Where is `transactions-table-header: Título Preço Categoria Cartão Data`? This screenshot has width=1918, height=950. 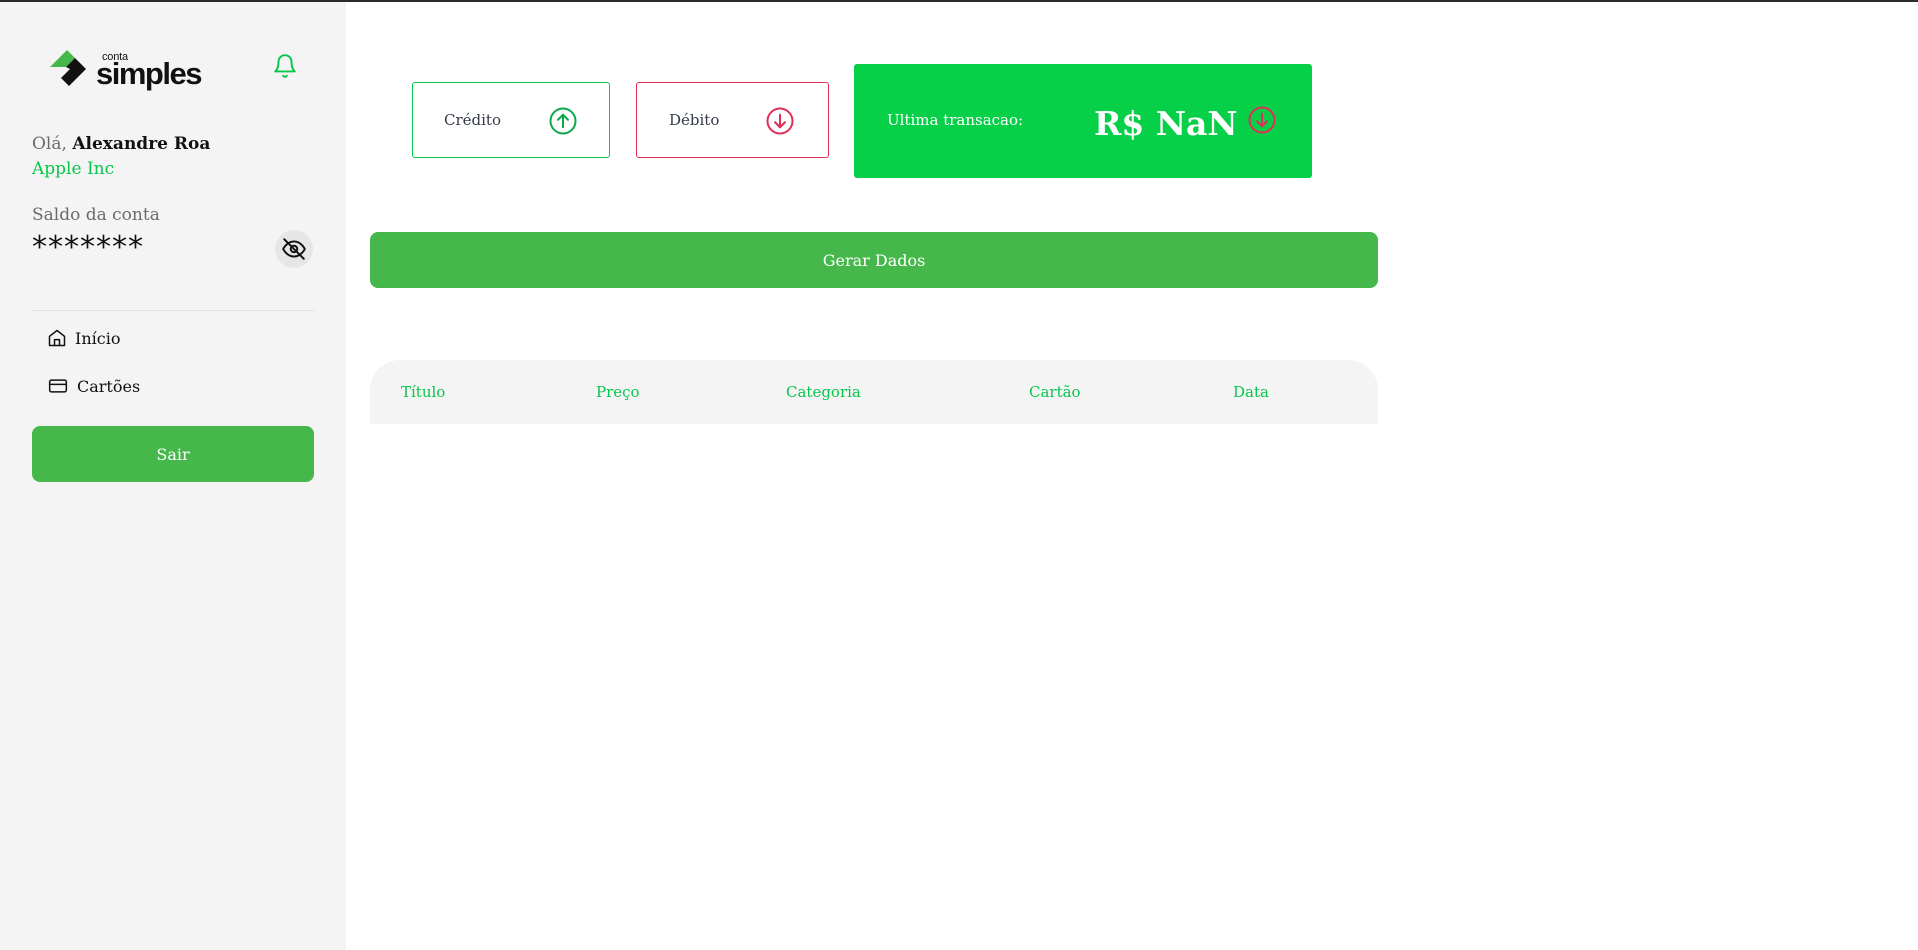 transactions-table-header: Título Preço Categoria Cartão Data is located at coordinates (874, 392).